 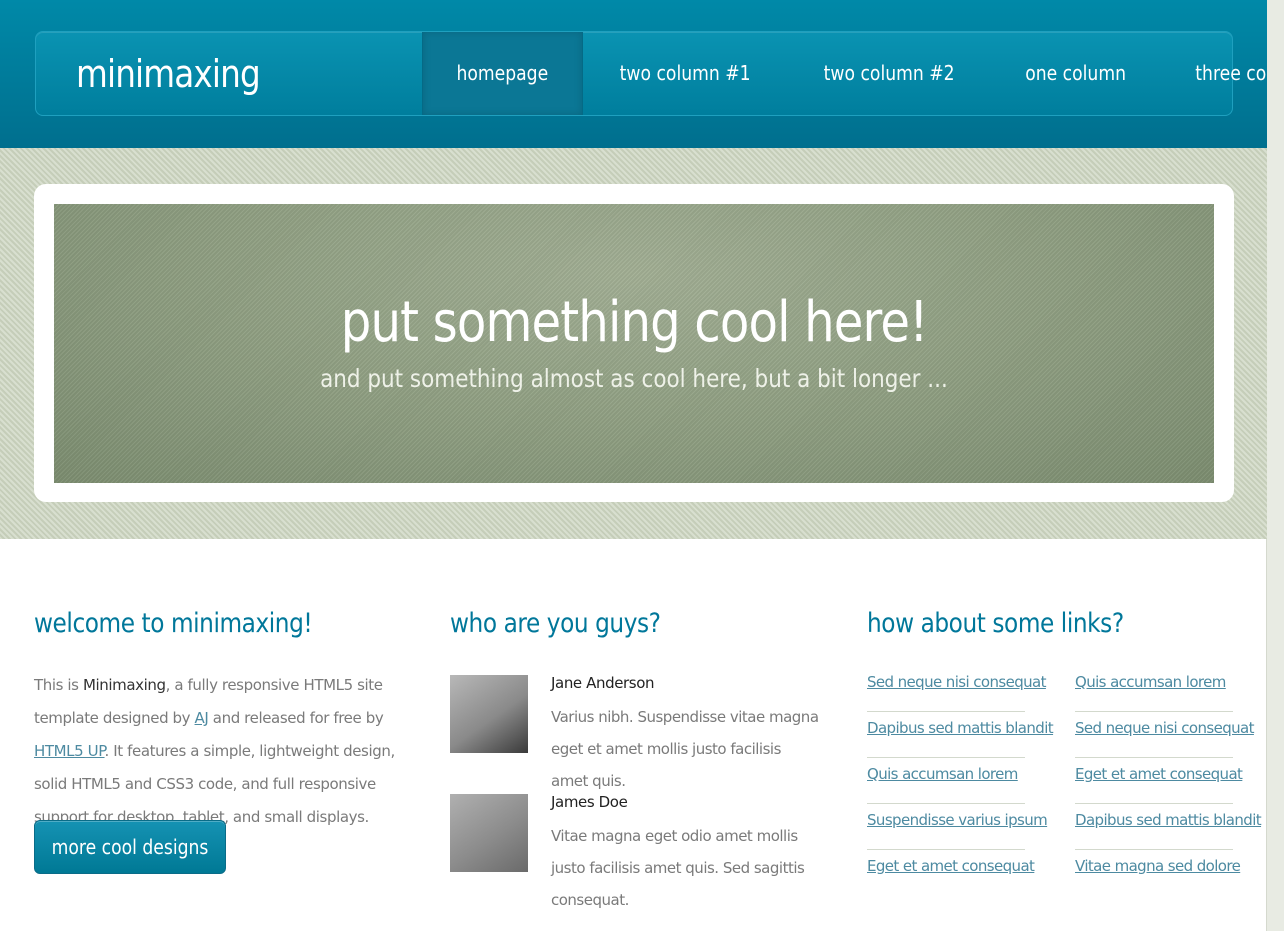 What do you see at coordinates (957, 827) in the screenshot?
I see `link-item: Suspendisse varius ipsum` at bounding box center [957, 827].